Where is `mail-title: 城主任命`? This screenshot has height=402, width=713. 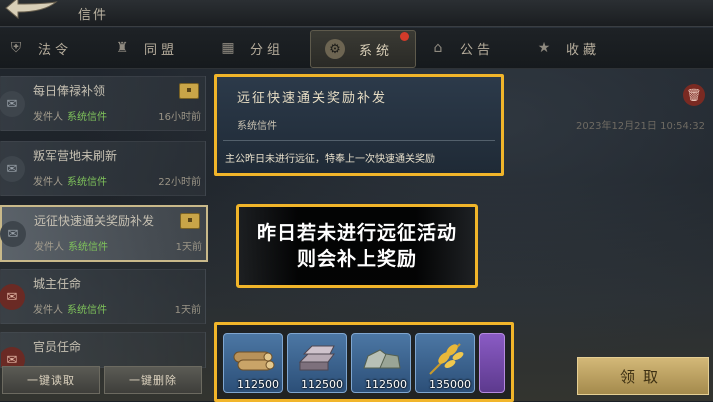
mail-title: 城主任命 is located at coordinates (57, 284).